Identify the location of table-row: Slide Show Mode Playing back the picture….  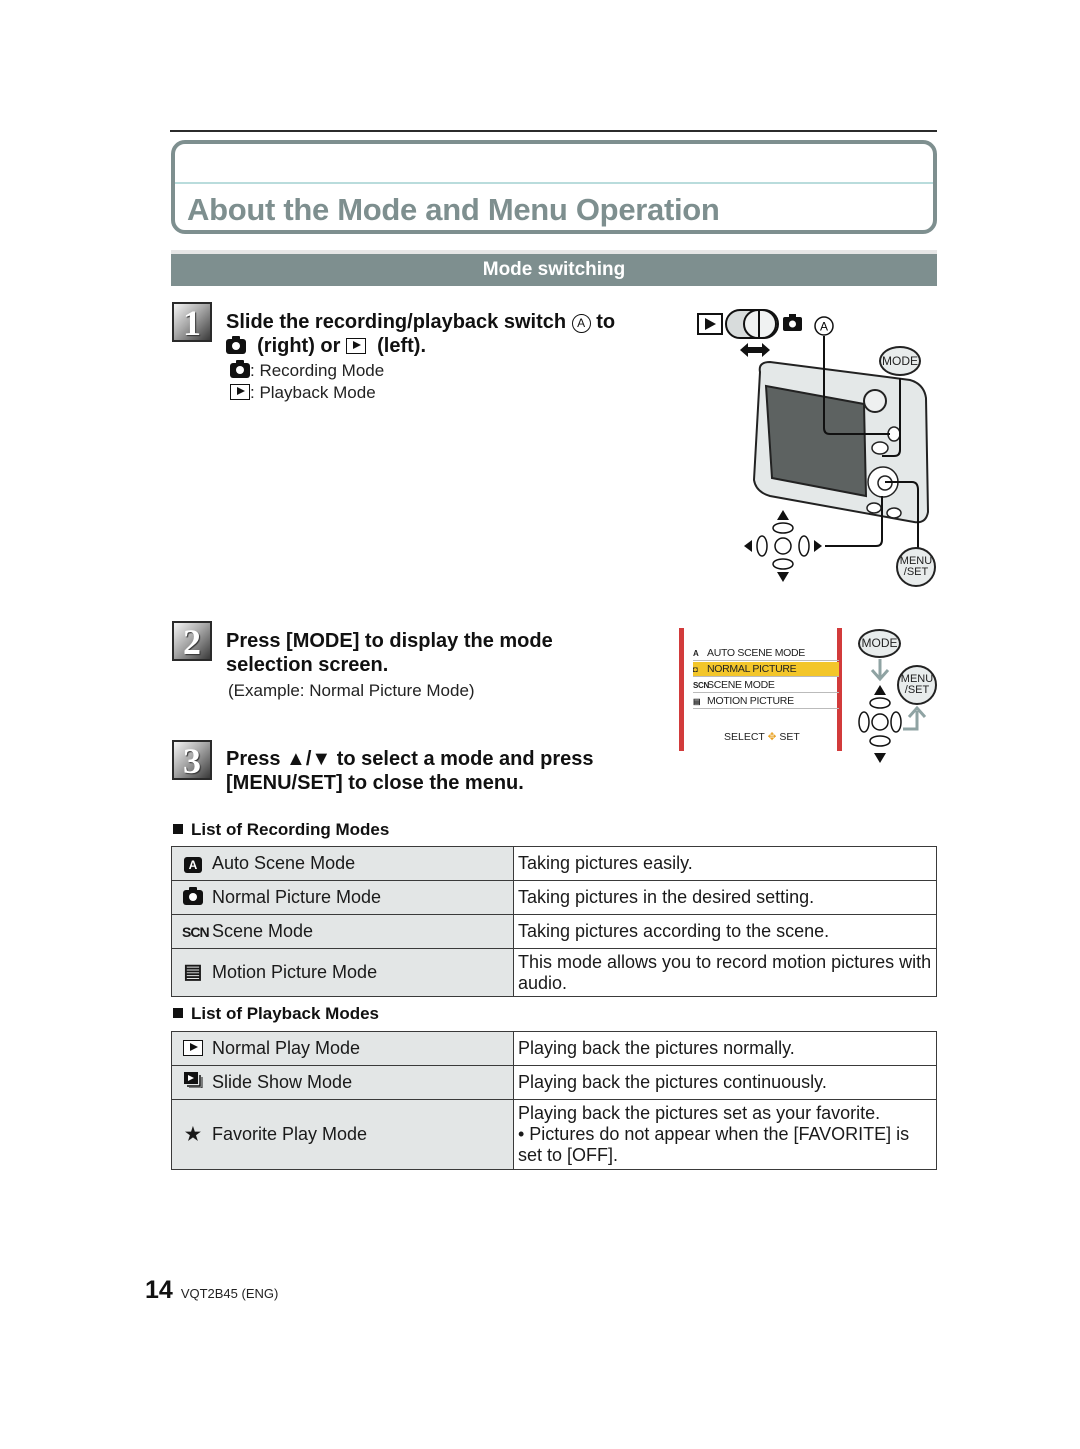
(554, 1082).